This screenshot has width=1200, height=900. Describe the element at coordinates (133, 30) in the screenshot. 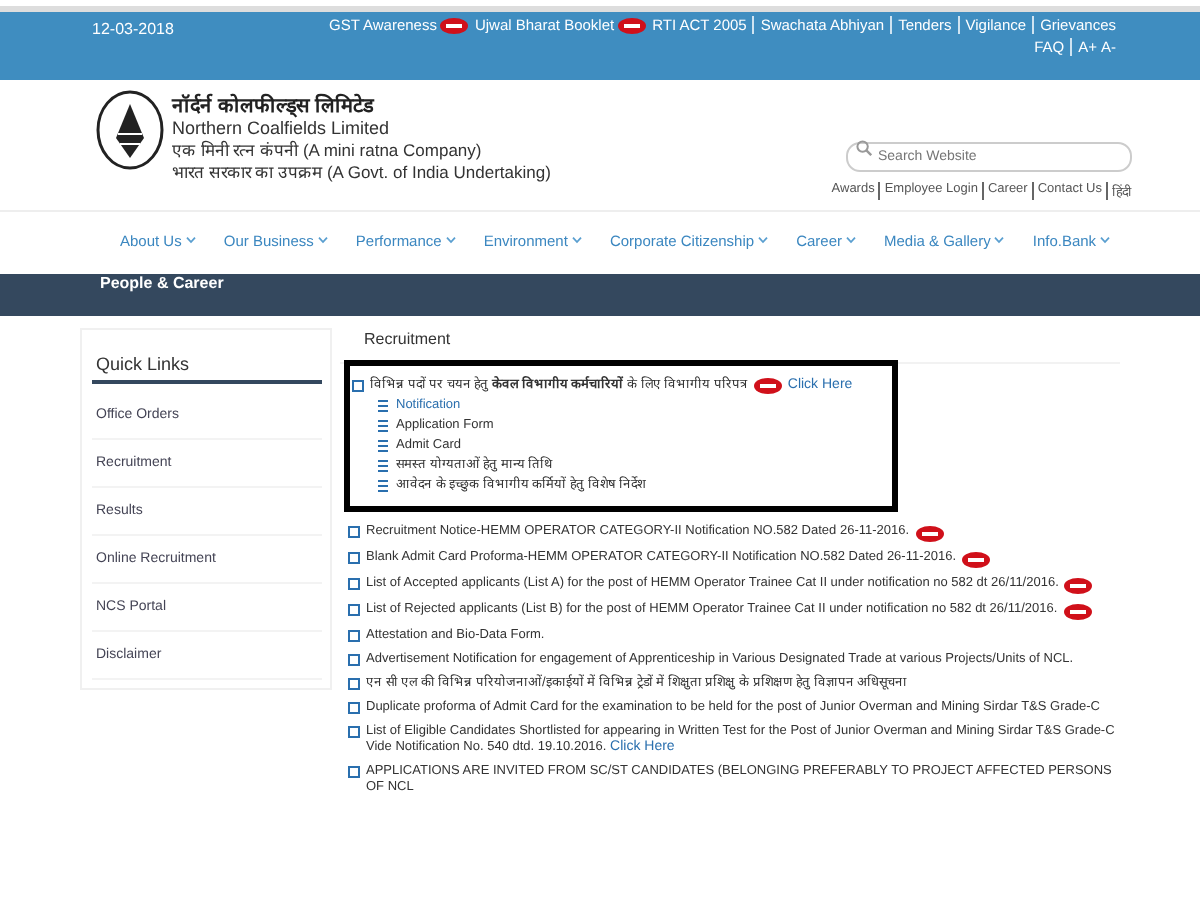

I see `date-text: 12-03-2018` at that location.